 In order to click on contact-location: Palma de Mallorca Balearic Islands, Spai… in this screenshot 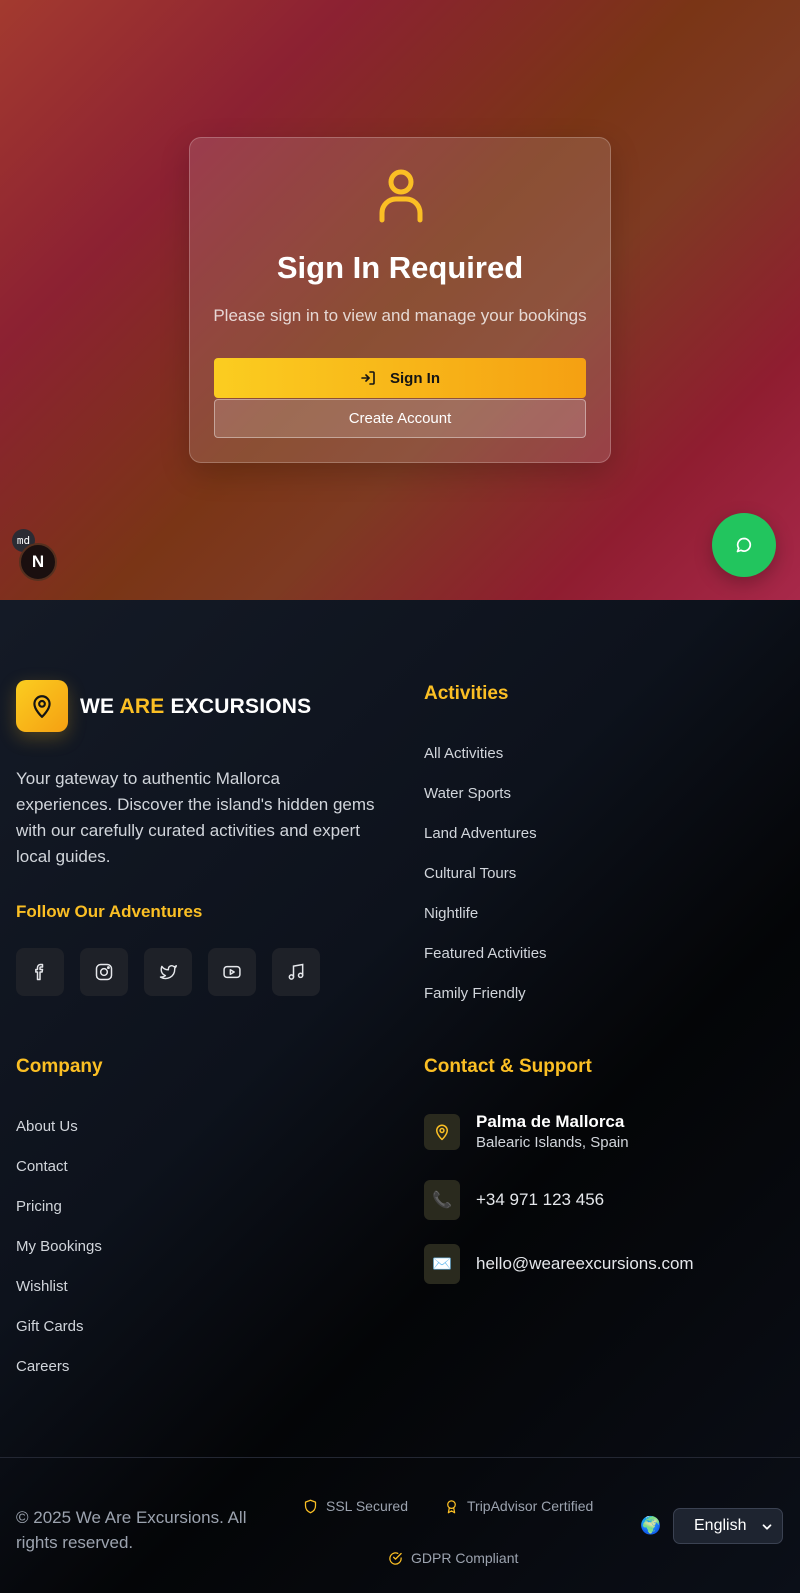, I will do `click(526, 1131)`.